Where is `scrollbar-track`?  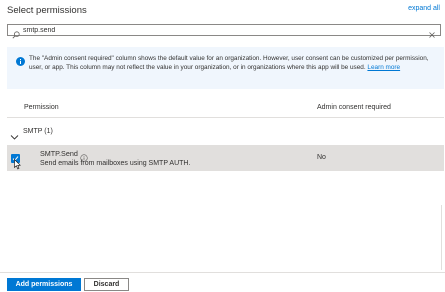
scrollbar-track is located at coordinates (441, 237).